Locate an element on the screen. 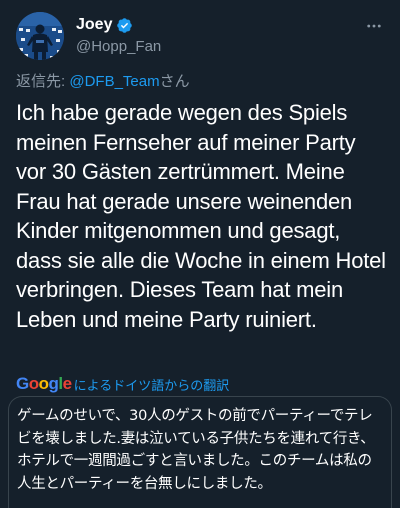  avatar is located at coordinates (40, 36).